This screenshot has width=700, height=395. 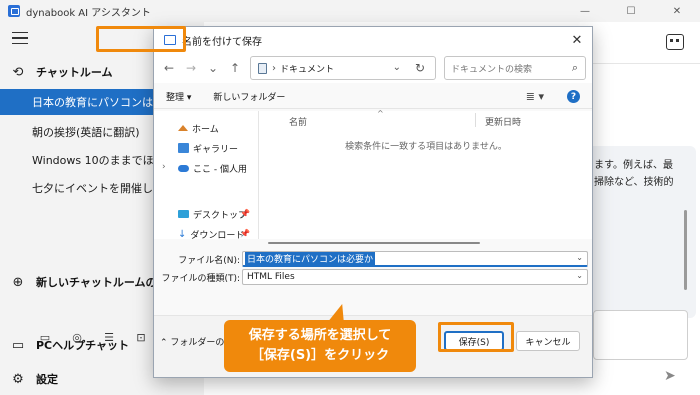 What do you see at coordinates (585, 11) in the screenshot?
I see `minimize-icon: —` at bounding box center [585, 11].